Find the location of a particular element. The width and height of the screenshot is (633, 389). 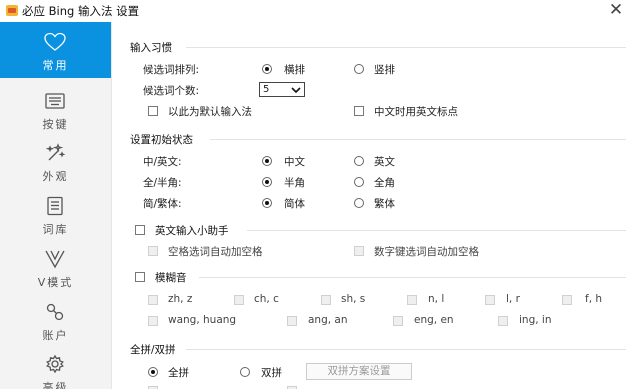

fuzzy-eng-en-label: eng, en is located at coordinates (434, 320).